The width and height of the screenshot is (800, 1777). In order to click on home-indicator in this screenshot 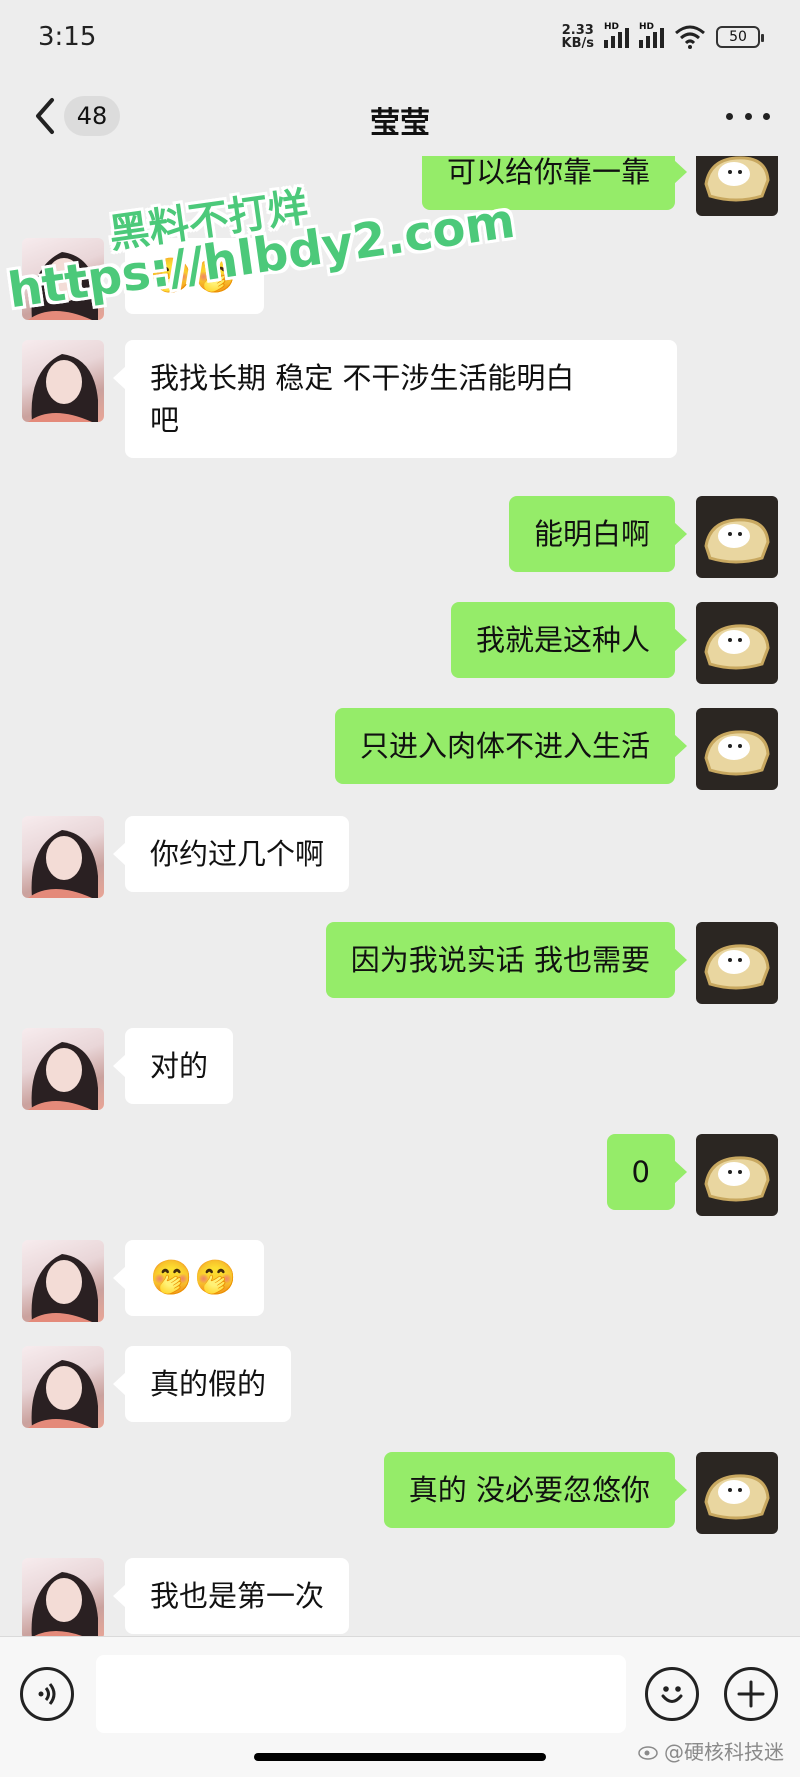, I will do `click(400, 1757)`.